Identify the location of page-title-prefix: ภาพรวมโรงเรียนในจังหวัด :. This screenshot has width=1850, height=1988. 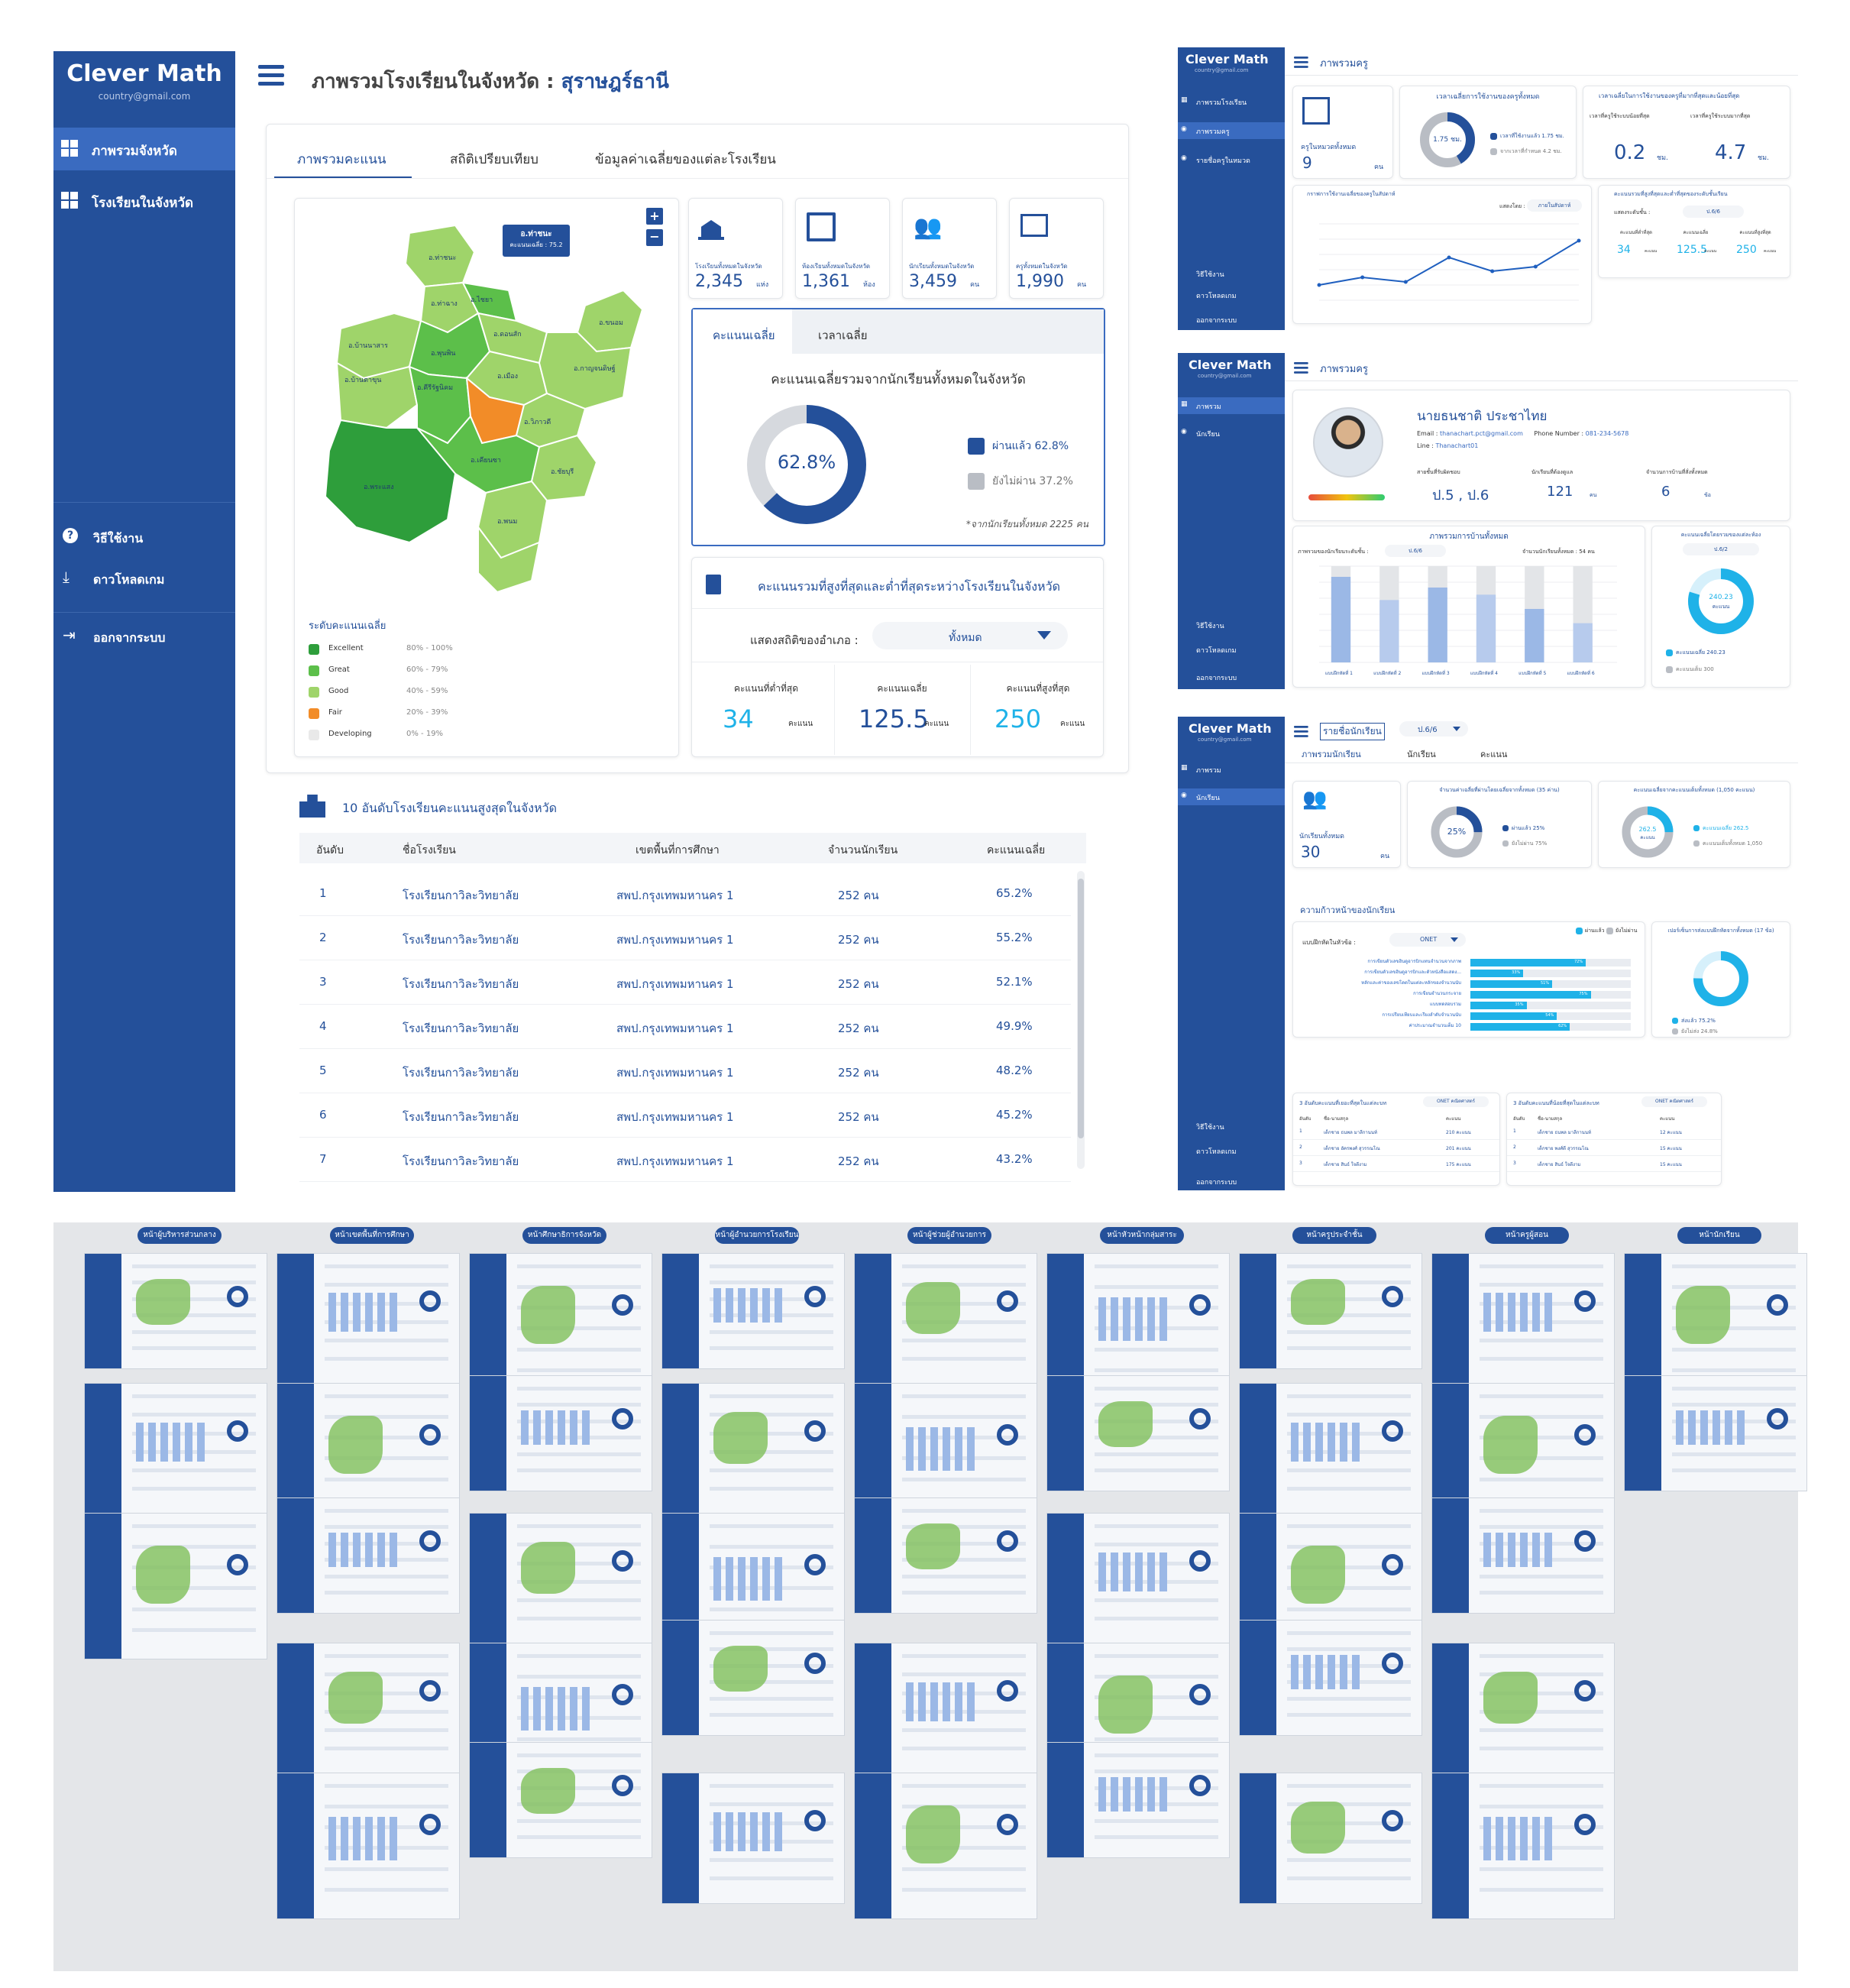
(433, 81).